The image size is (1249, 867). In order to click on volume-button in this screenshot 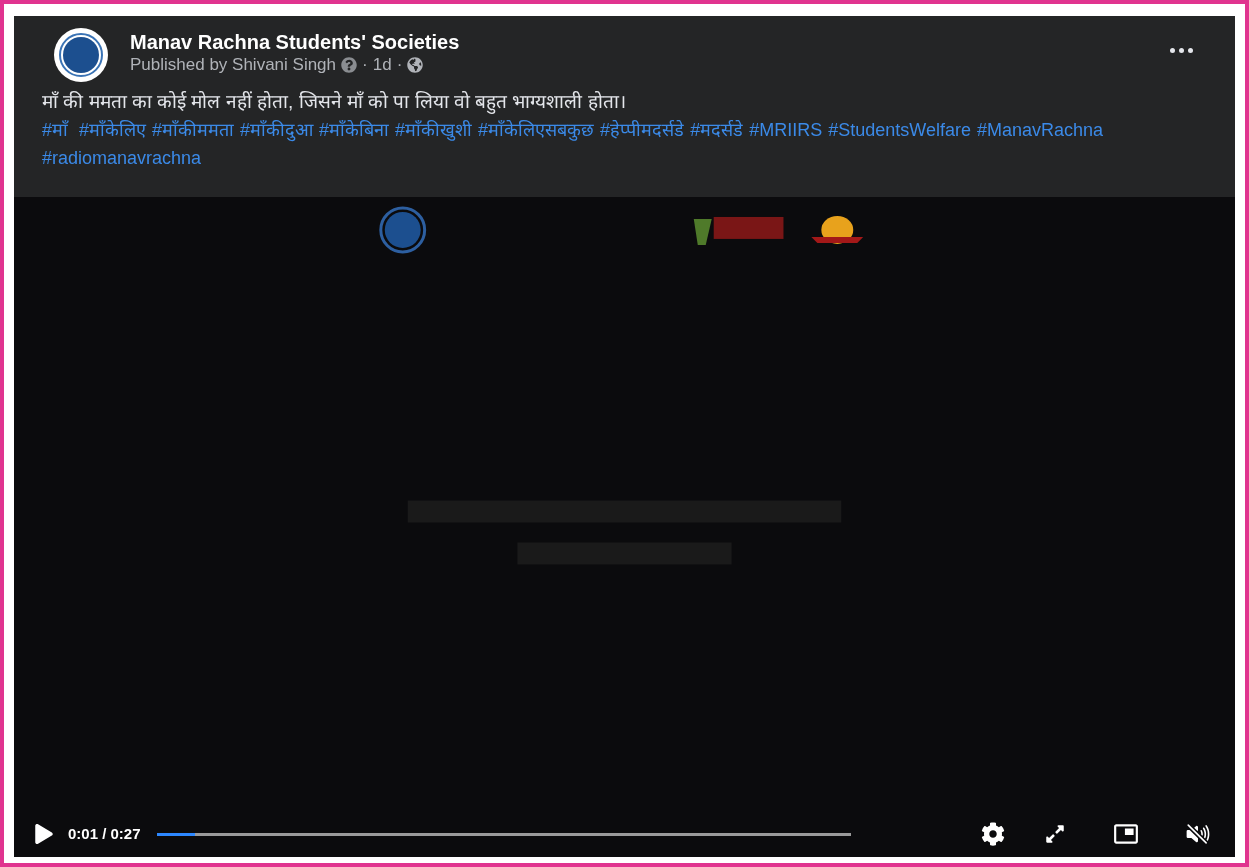, I will do `click(1198, 834)`.